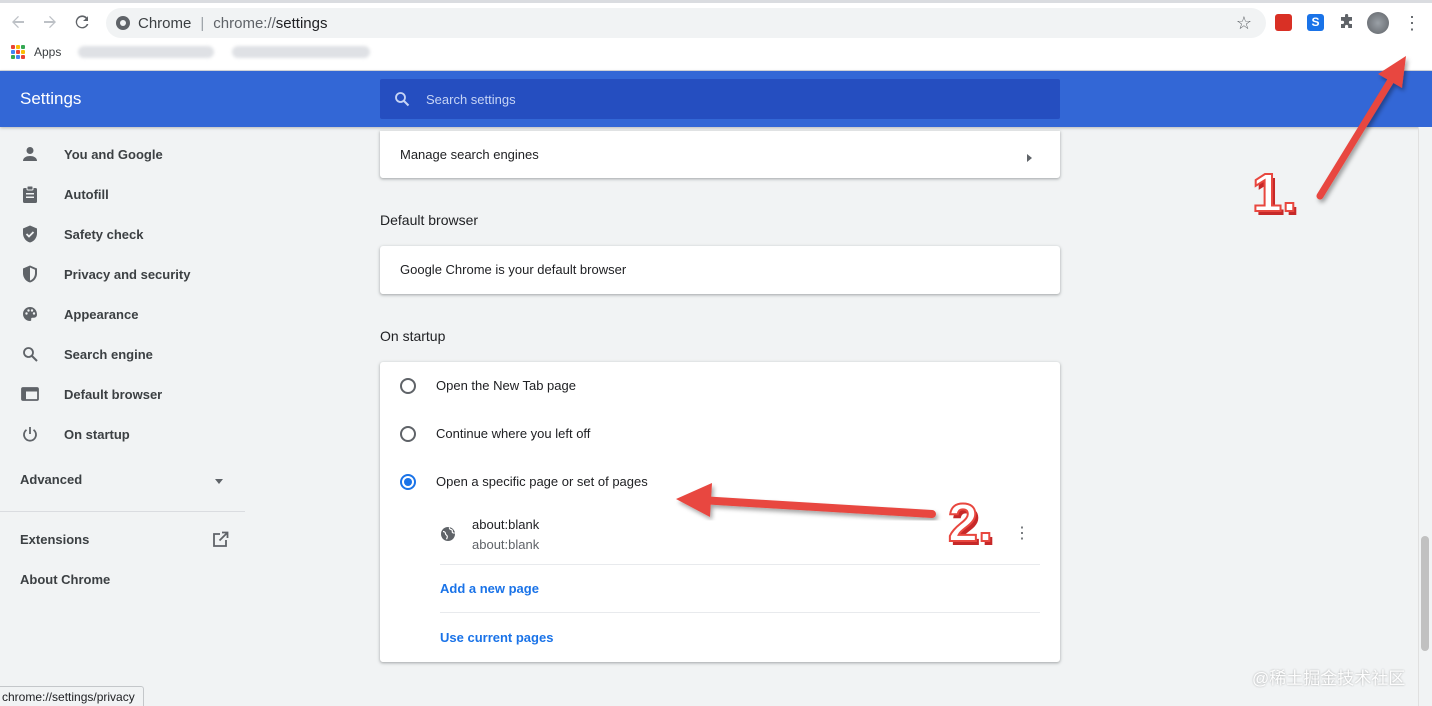 The width and height of the screenshot is (1432, 706). What do you see at coordinates (54, 539) in the screenshot?
I see `sidebar-extensions-link: Extensions` at bounding box center [54, 539].